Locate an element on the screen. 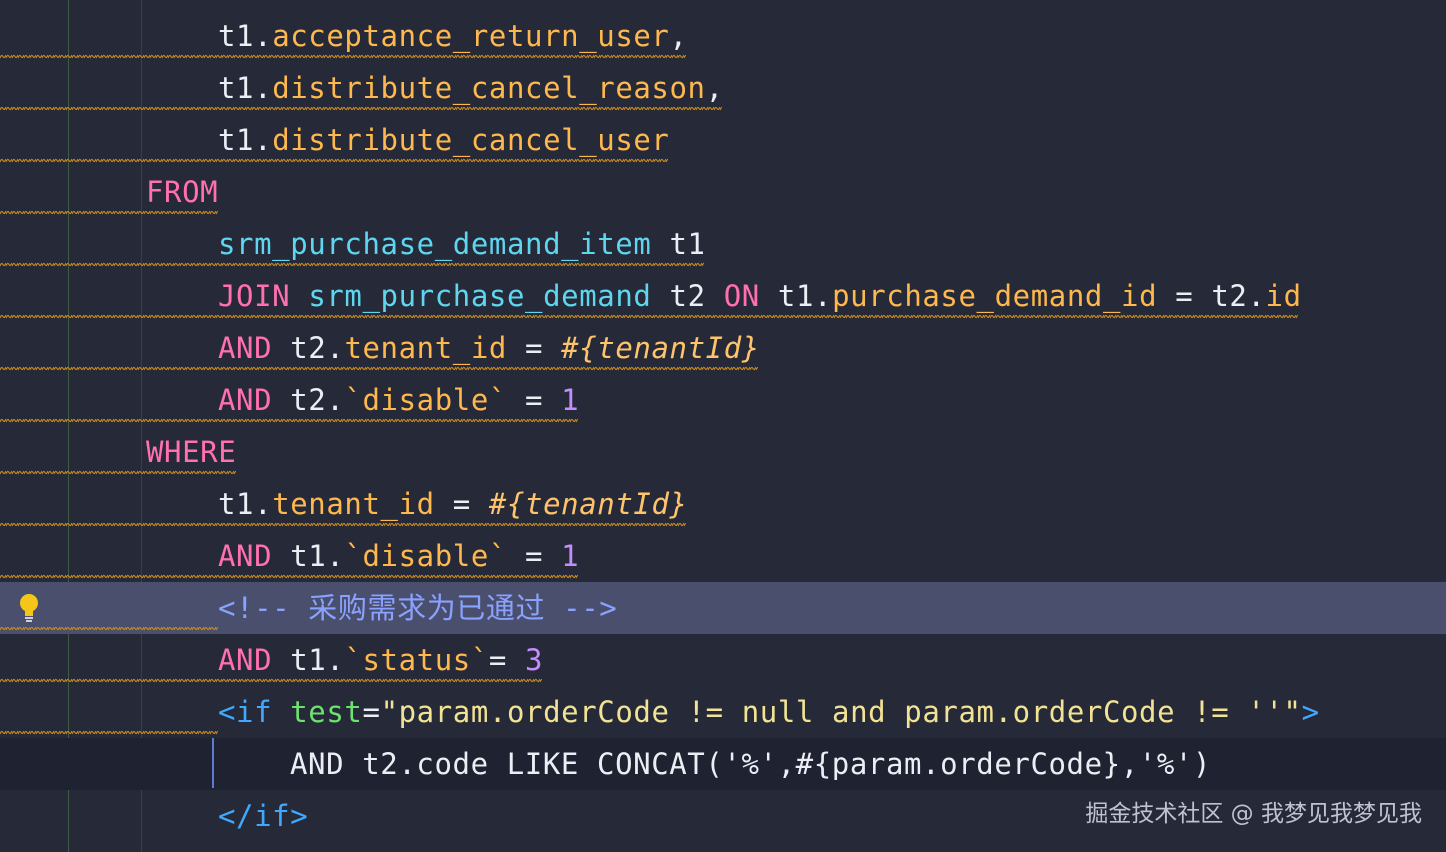 The width and height of the screenshot is (1446, 852). code-text: t1.distribute_cancel_user is located at coordinates (444, 140).